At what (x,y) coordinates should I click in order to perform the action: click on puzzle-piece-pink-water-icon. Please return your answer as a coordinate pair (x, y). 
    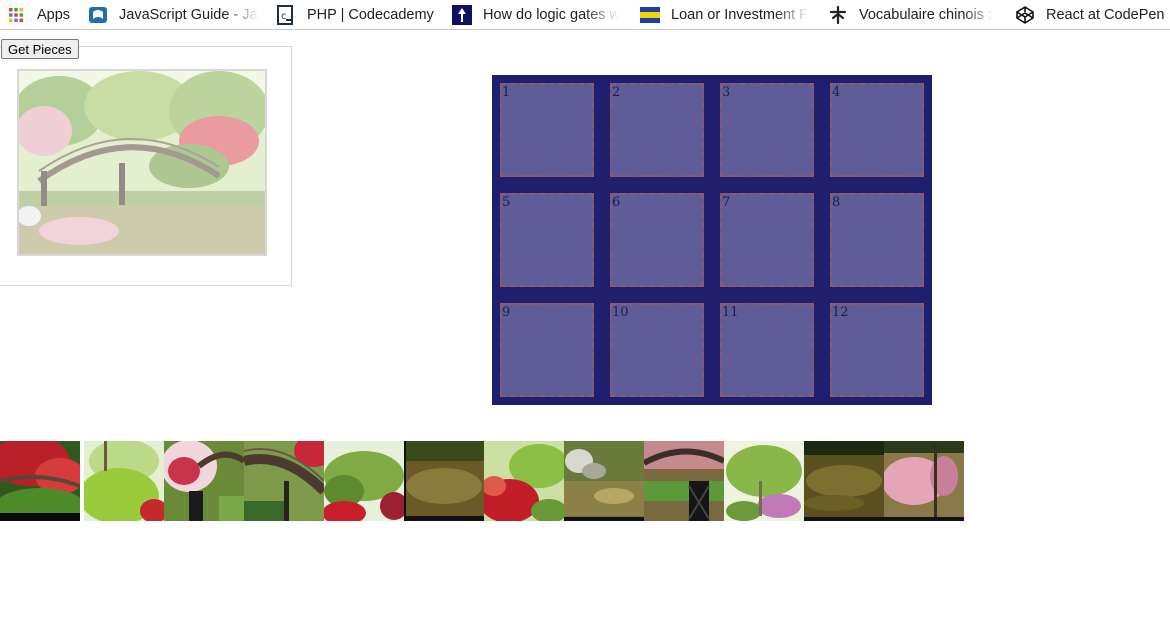
    Looking at the image, I should click on (924, 481).